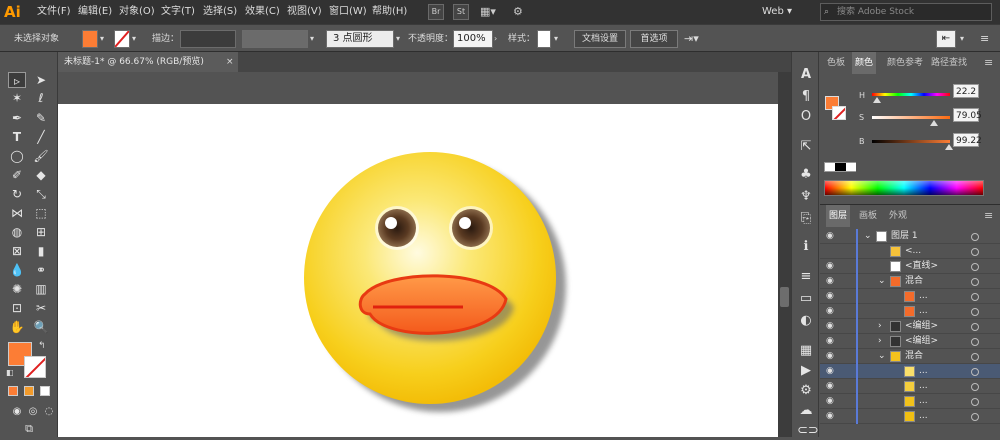 The width and height of the screenshot is (1000, 440). I want to click on layer-row: ◉ <直线>, so click(910, 266).